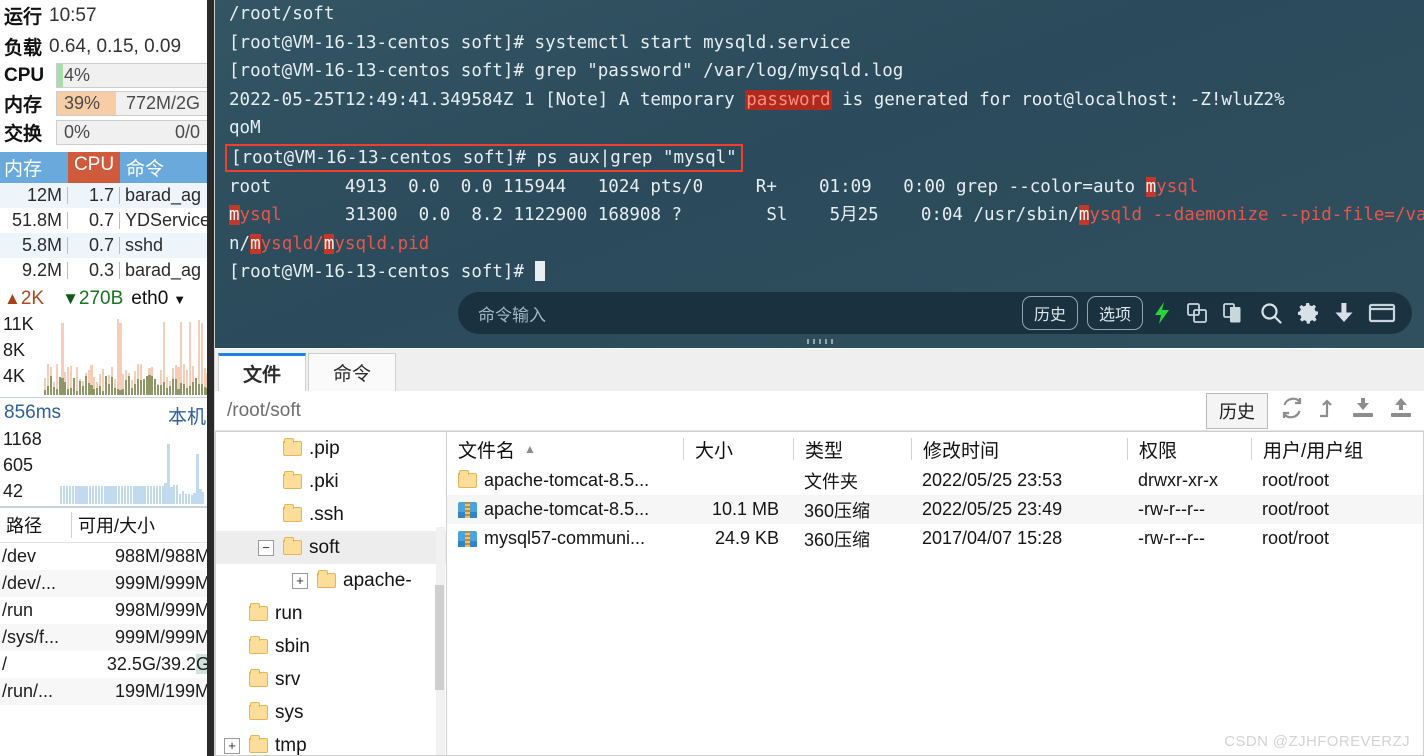  I want to click on folder-icon, so click(258, 744).